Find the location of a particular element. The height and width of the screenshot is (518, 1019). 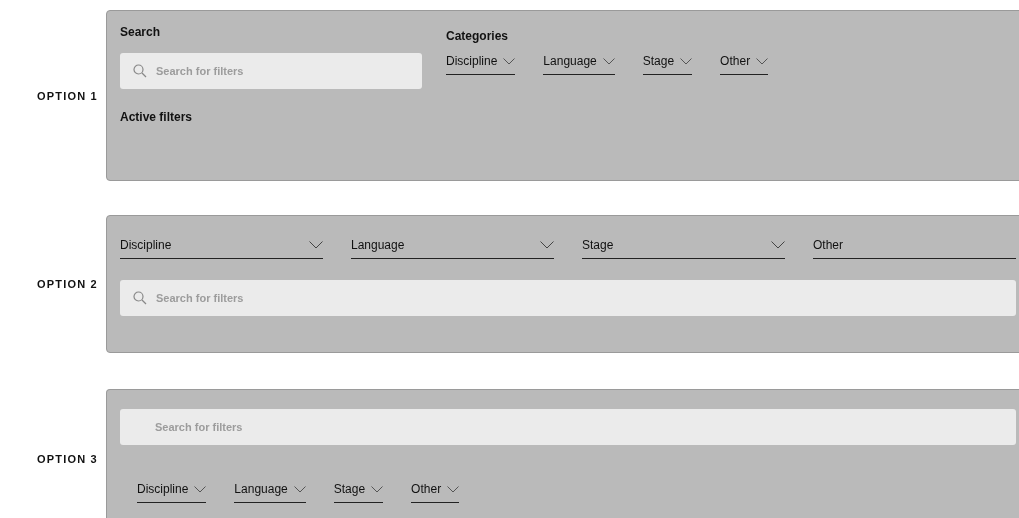

option-label: OPTION 3 is located at coordinates (67, 459).